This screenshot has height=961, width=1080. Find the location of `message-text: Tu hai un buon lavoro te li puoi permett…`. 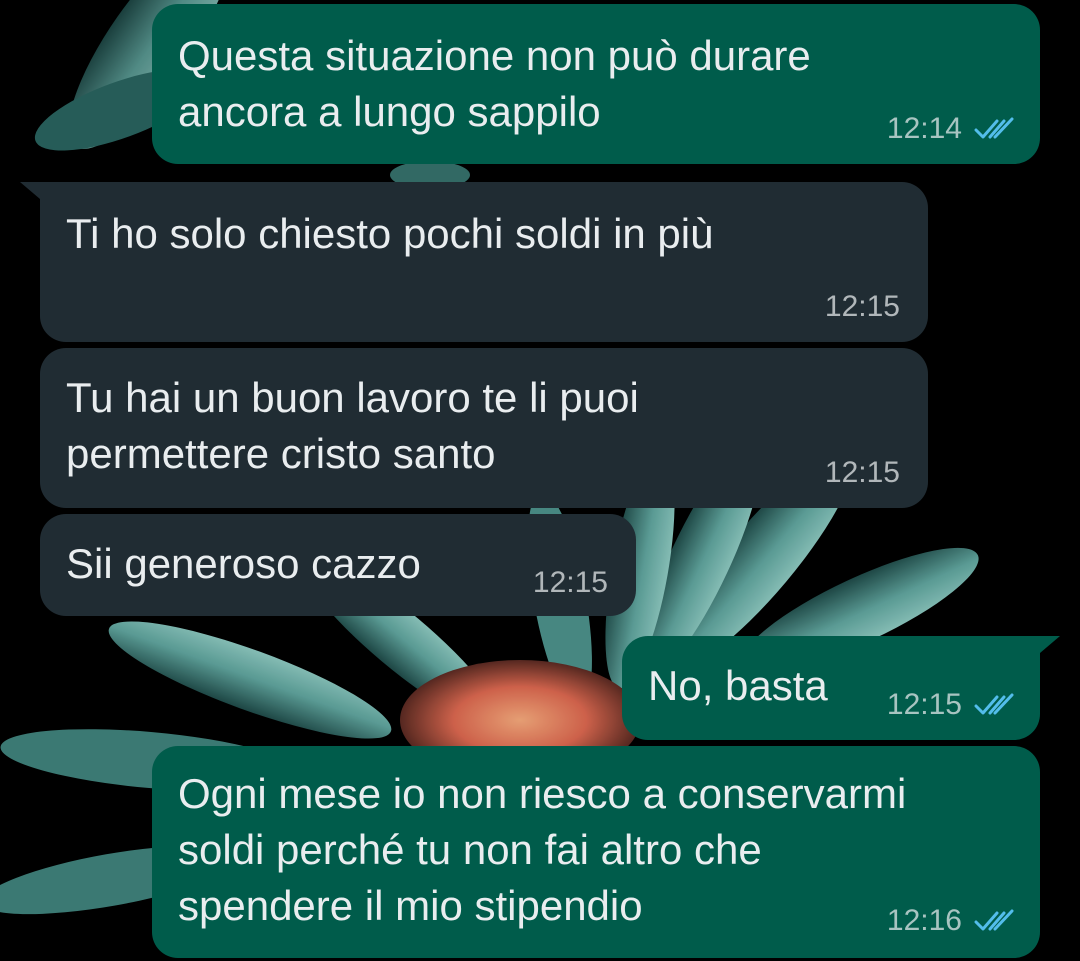

message-text: Tu hai un buon lavoro te li puoi permett… is located at coordinates (352, 425).